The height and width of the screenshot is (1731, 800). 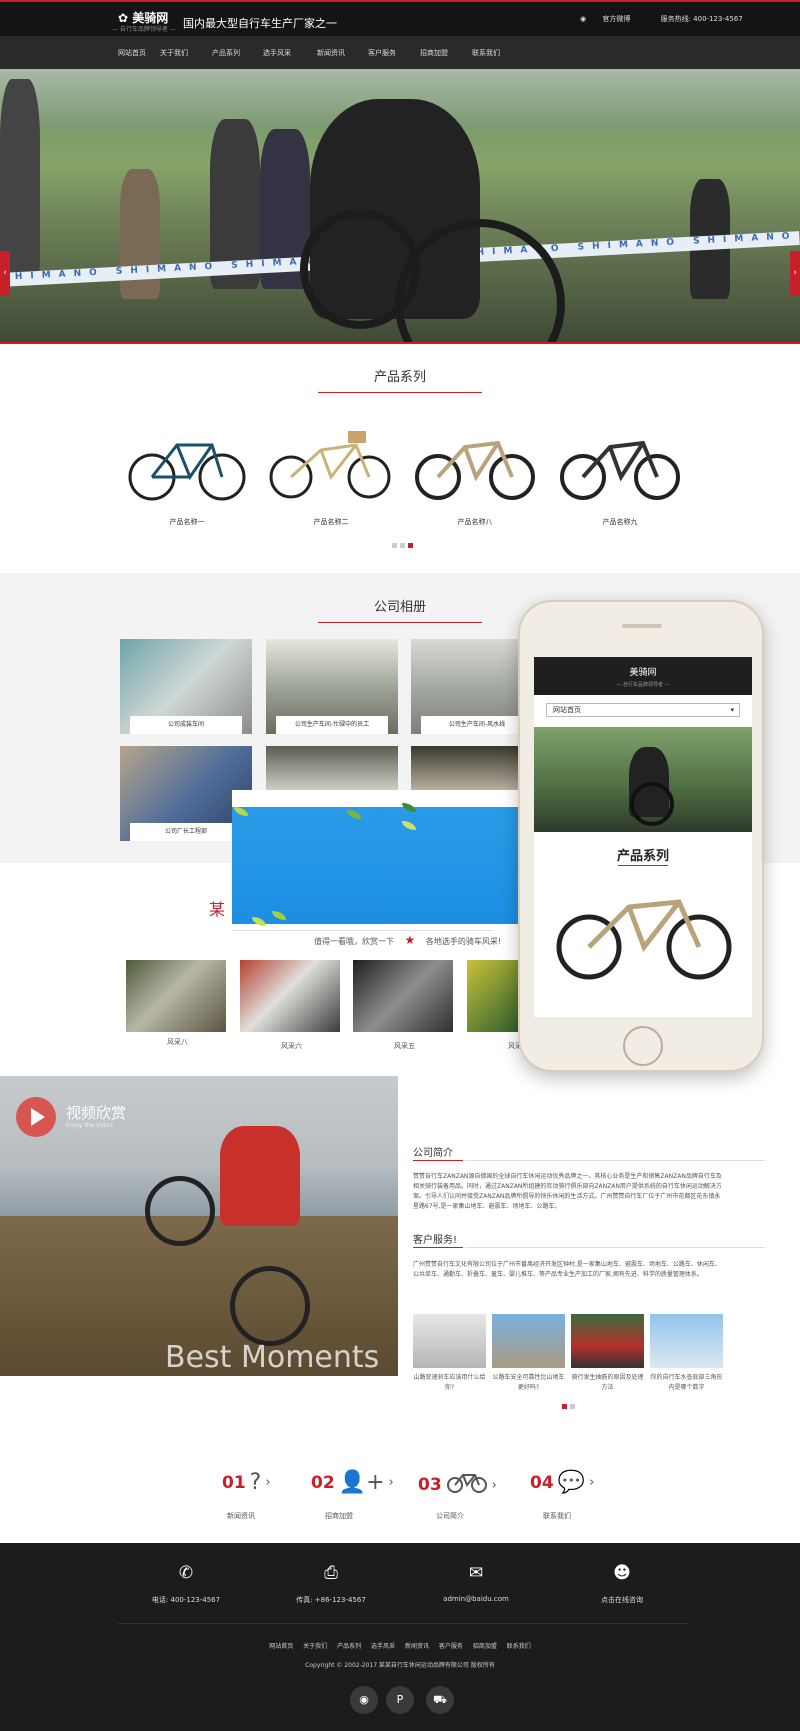 What do you see at coordinates (528, 1383) in the screenshot?
I see `news-caption: 公路车安全可靠性比山地车更好吗?` at bounding box center [528, 1383].